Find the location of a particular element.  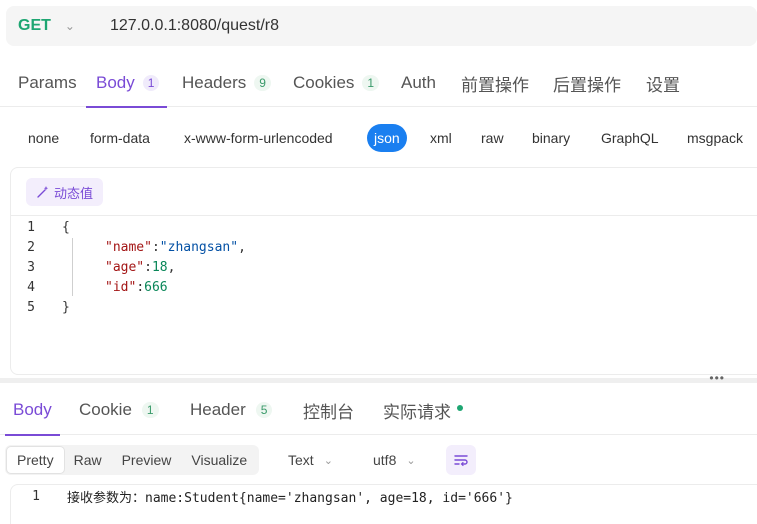

tab-label: 前置操作 is located at coordinates (495, 85).